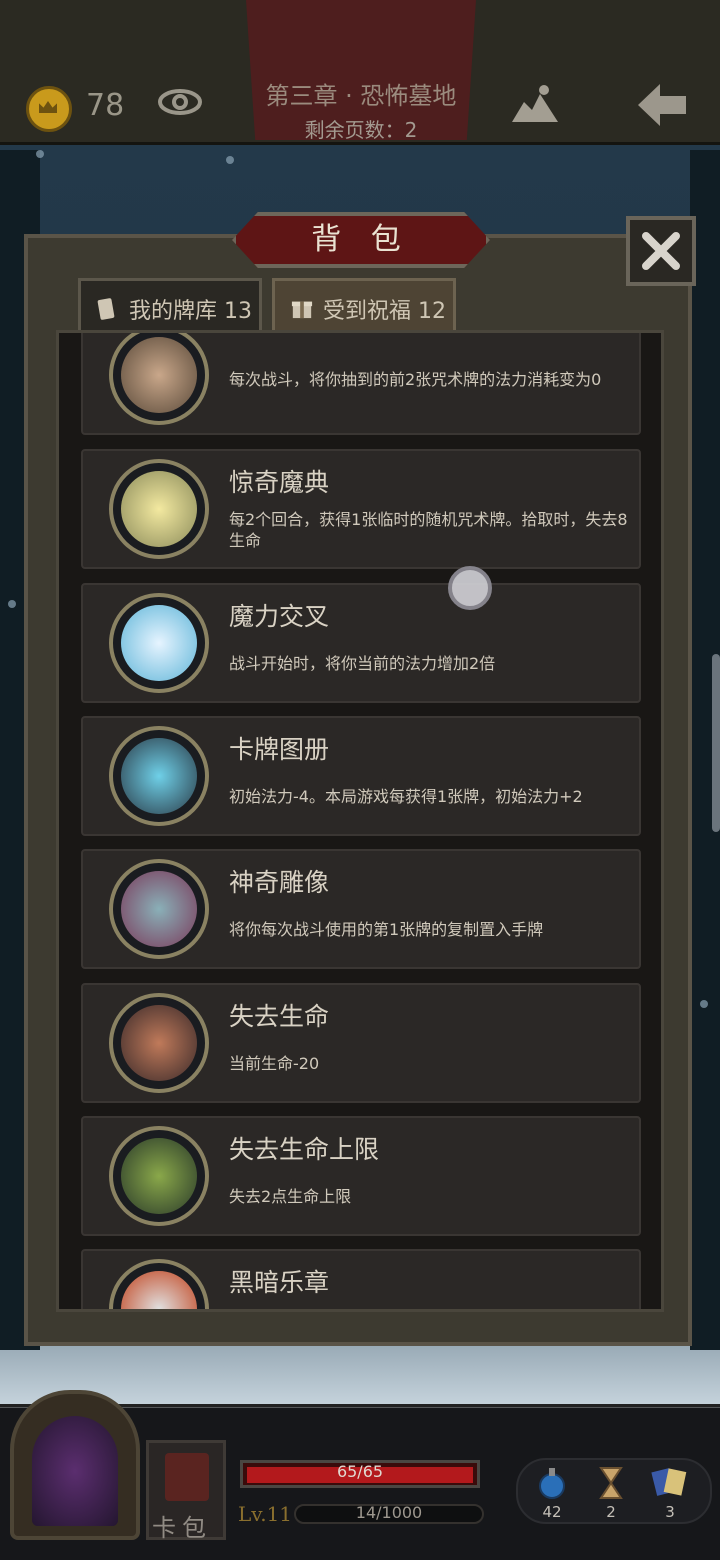  Describe the element at coordinates (106, 309) in the screenshot. I see `cards-icon` at that location.